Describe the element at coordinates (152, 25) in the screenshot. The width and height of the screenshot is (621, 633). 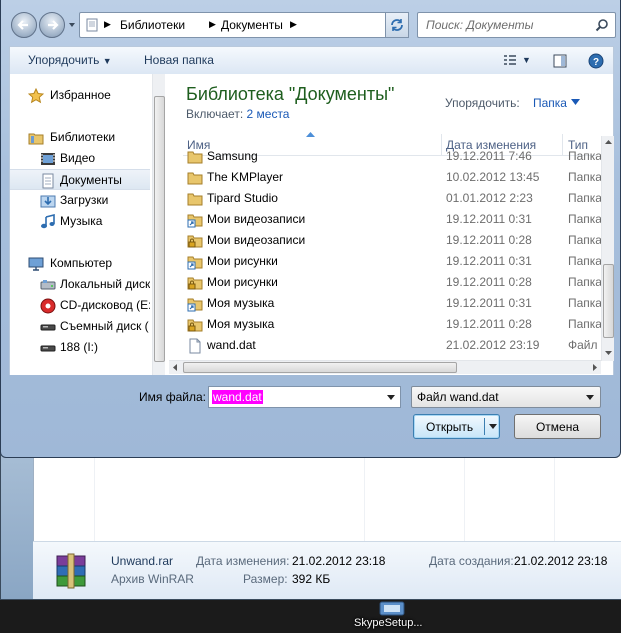
I see `breadcrumb-libraries: Библиотеки` at that location.